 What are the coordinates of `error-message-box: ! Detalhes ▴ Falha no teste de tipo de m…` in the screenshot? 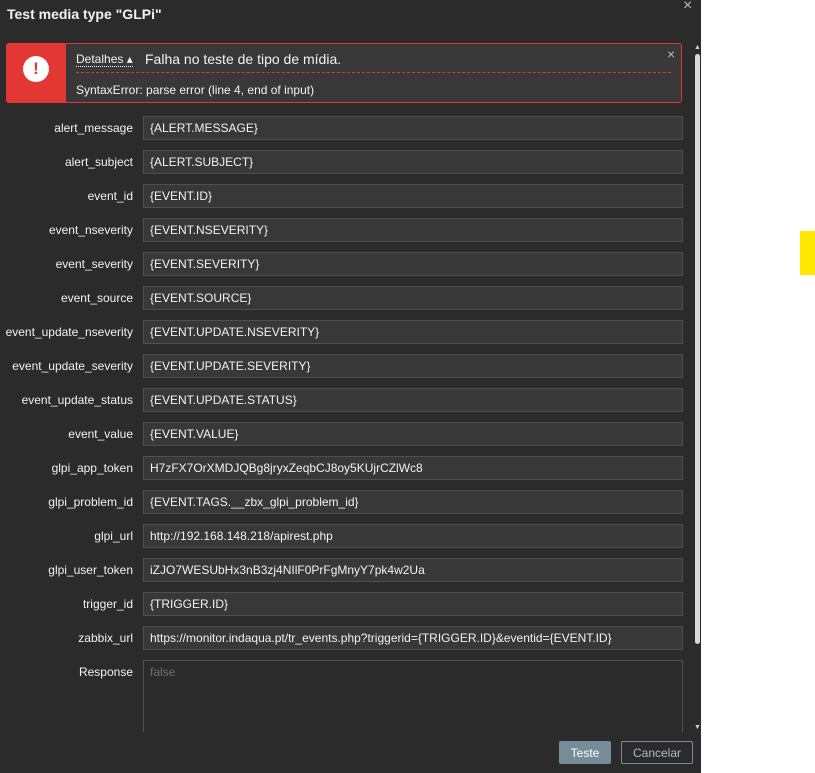 It's located at (344, 73).